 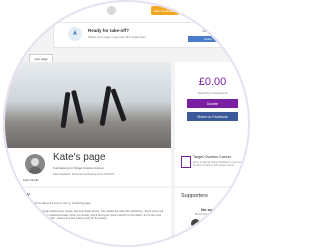 What do you see at coordinates (208, 31) in the screenshot?
I see `takeoff-skip-button: Not now` at bounding box center [208, 31].